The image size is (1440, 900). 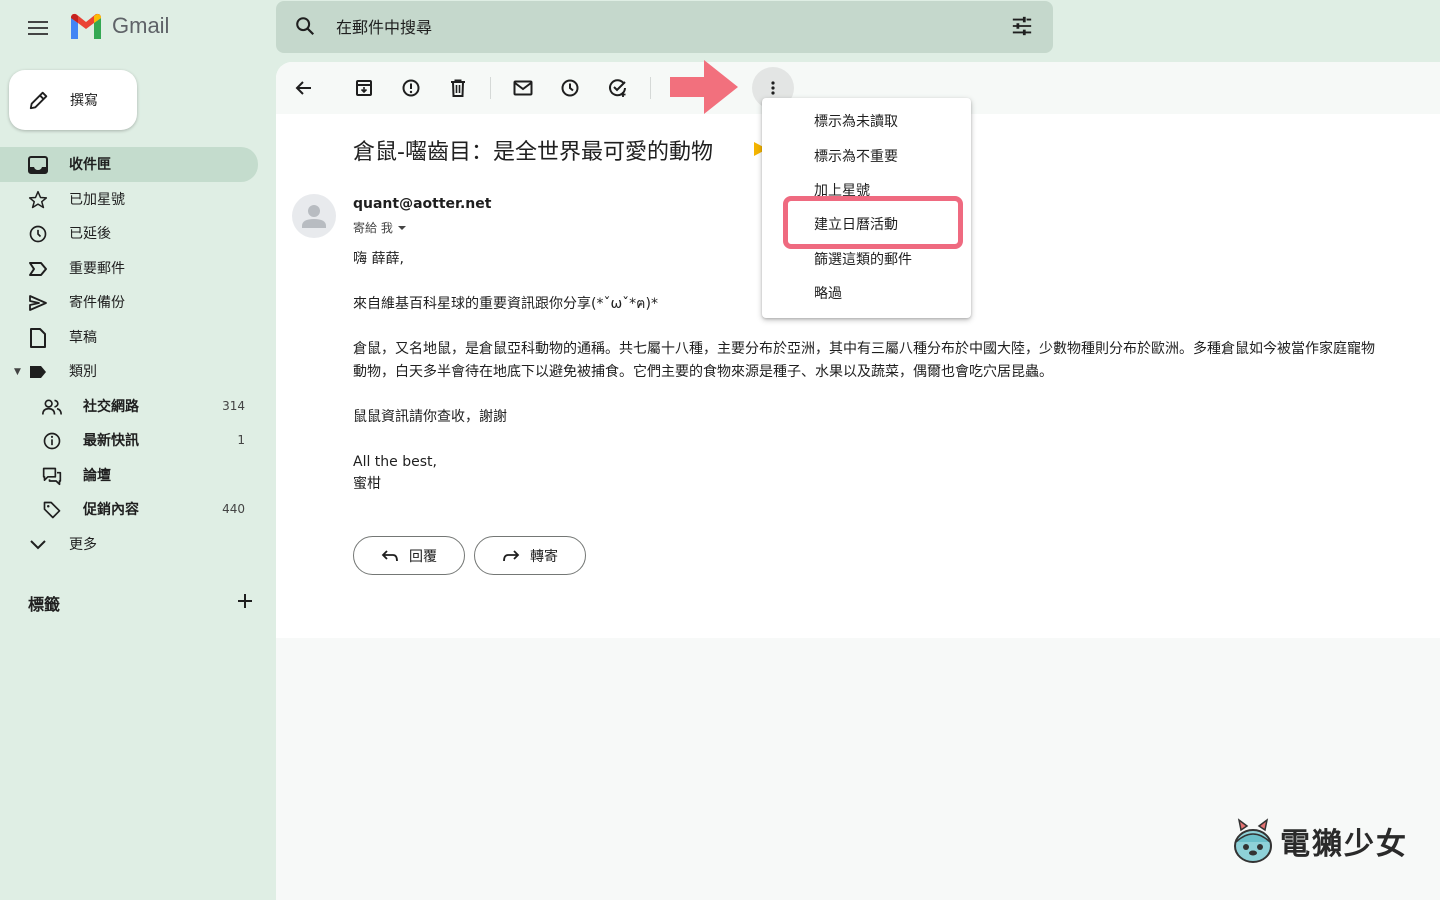 I want to click on add-to-tasks-button, so click(x=618, y=88).